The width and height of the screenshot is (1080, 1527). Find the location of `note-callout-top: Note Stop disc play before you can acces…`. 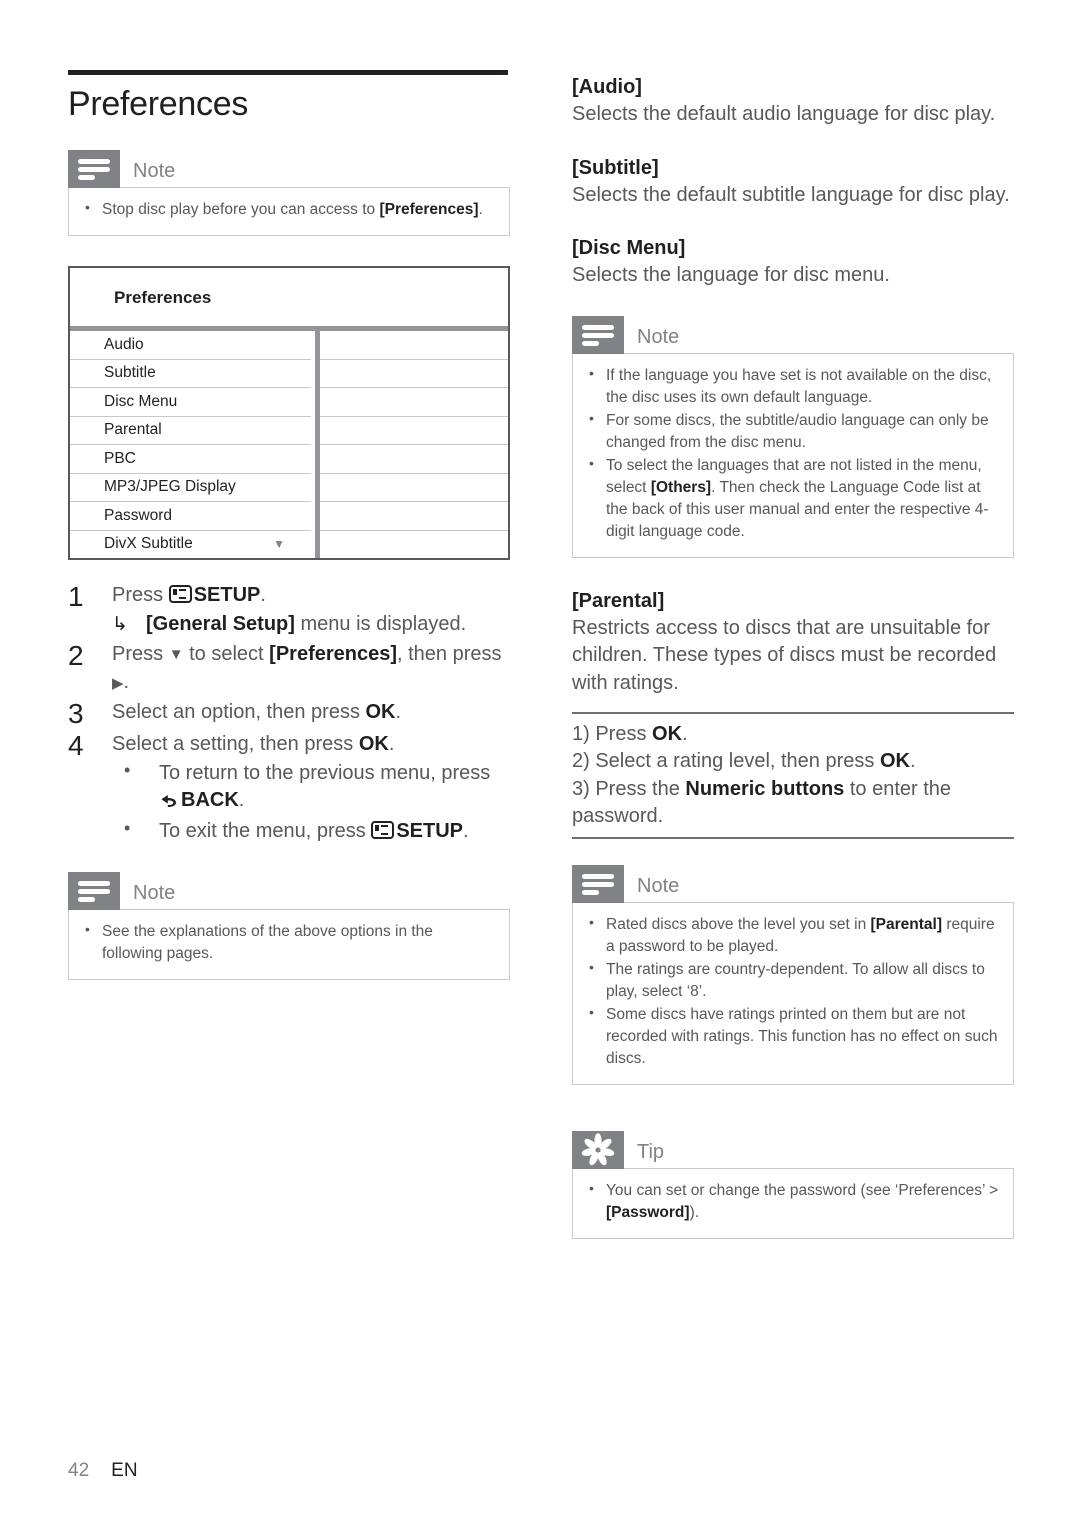

note-callout-top: Note Stop disc play before you can acces… is located at coordinates (289, 193).